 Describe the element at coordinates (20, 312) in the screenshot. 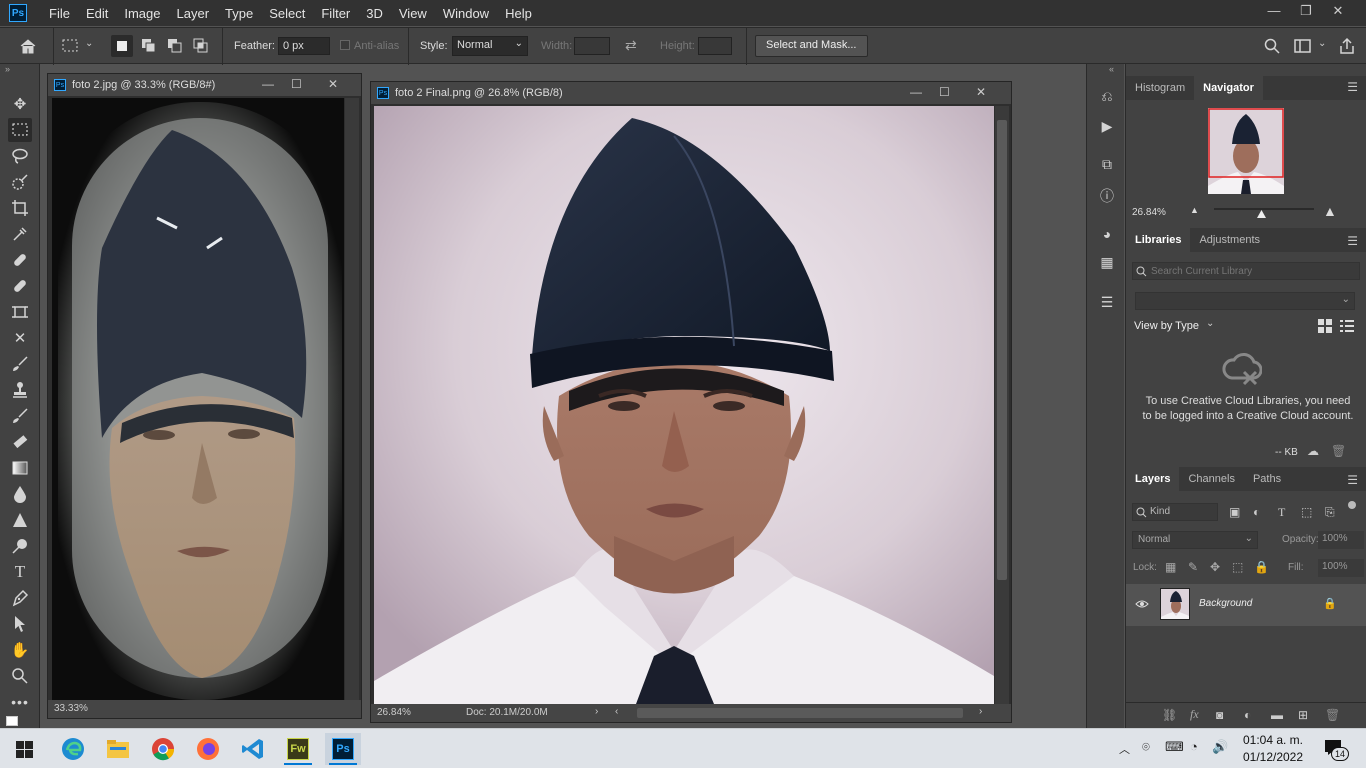

I see `frame-tool-icon` at that location.